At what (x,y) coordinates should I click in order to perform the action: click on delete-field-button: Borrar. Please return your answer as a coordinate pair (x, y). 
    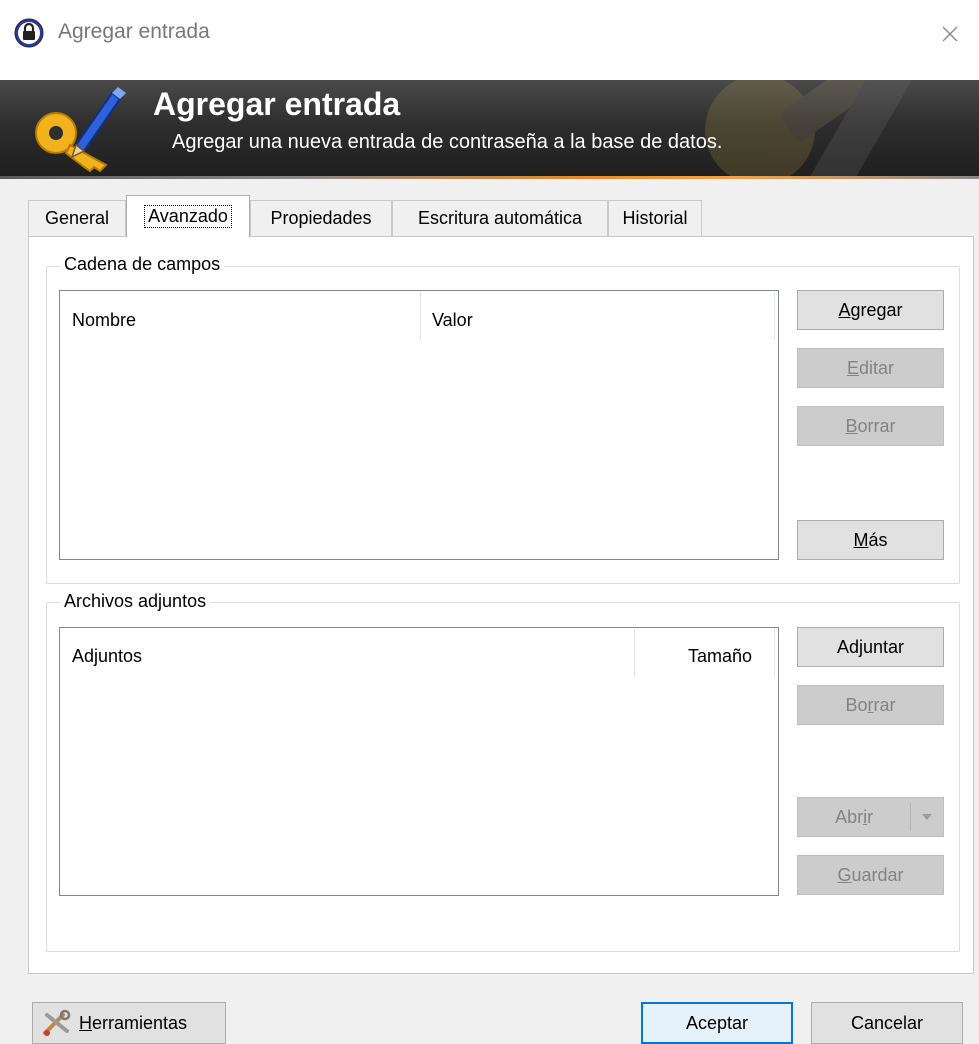
    Looking at the image, I should click on (870, 426).